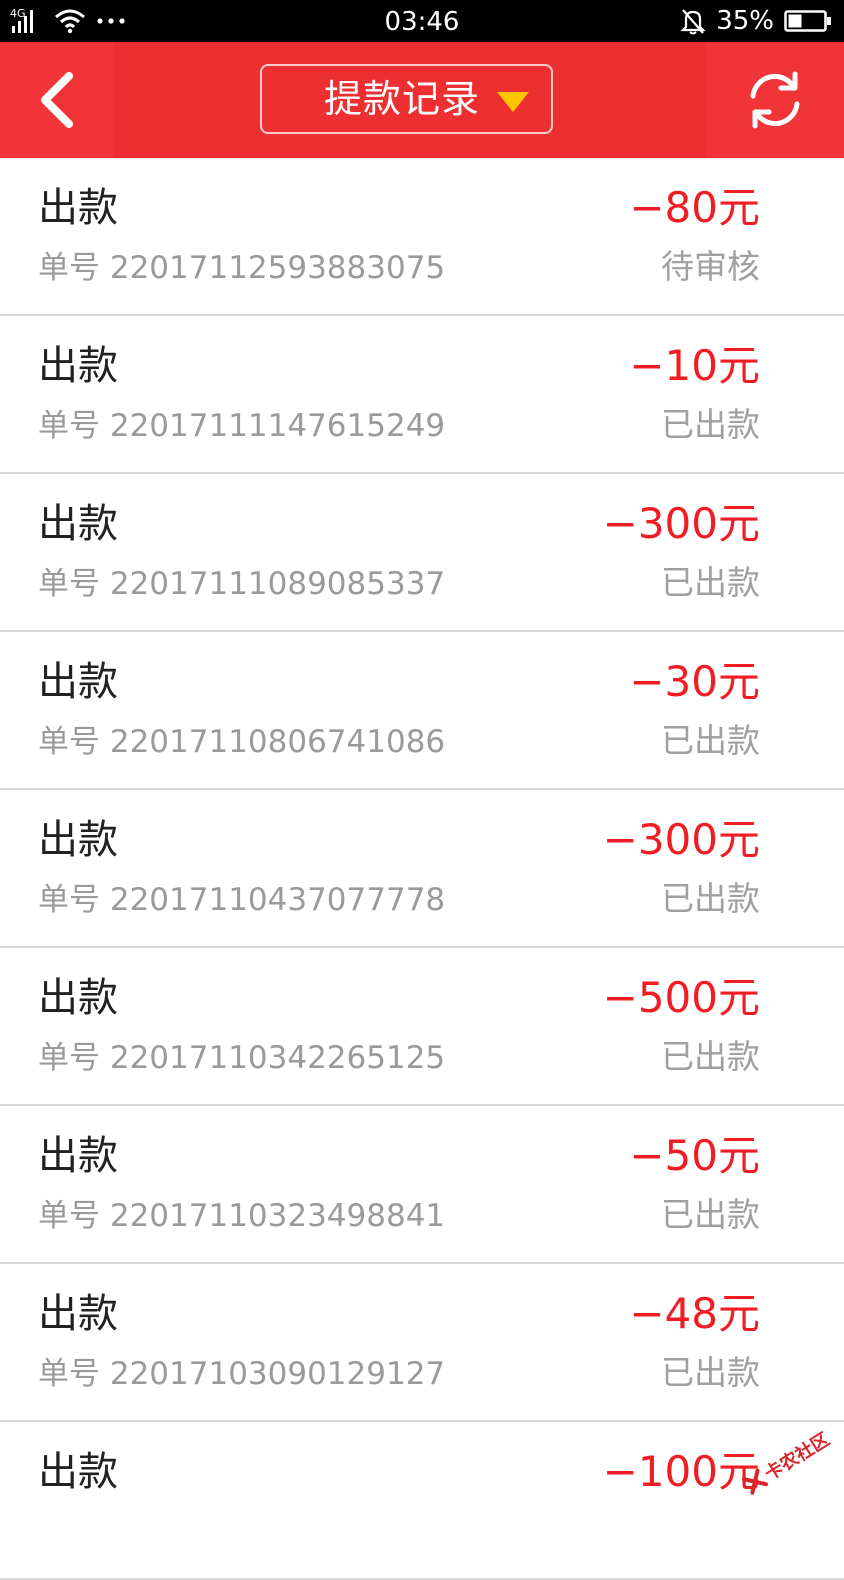 The width and height of the screenshot is (844, 1580). What do you see at coordinates (710, 266) in the screenshot?
I see `record-status: 待审核` at bounding box center [710, 266].